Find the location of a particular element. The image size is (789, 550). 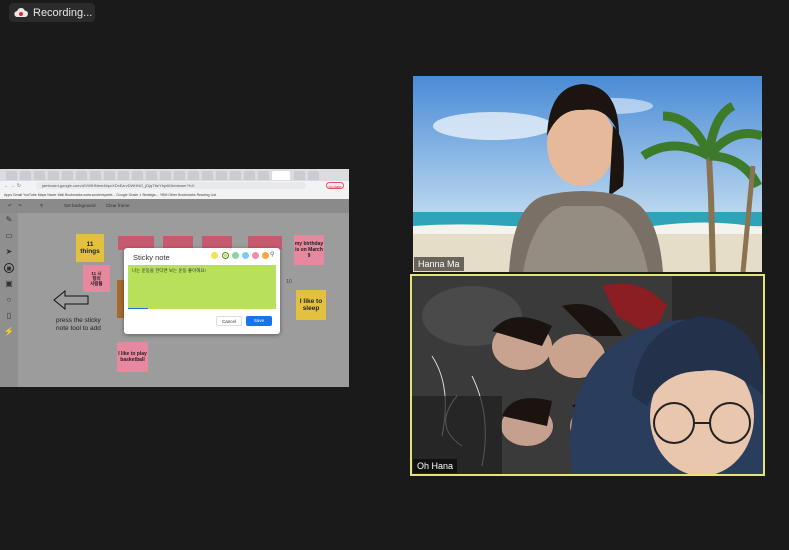

zoom-icon: ⚲ is located at coordinates (41, 206).